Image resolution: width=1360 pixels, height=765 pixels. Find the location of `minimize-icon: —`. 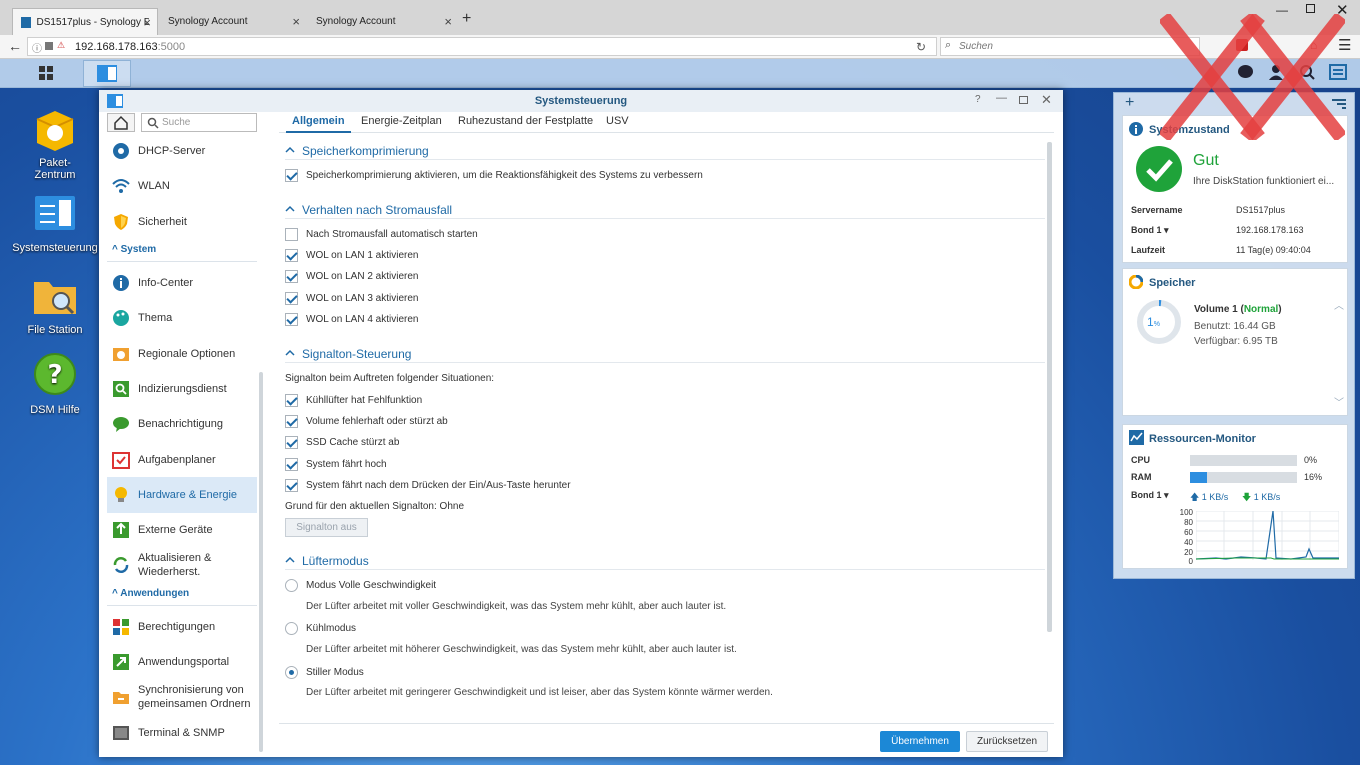

minimize-icon: — is located at coordinates (1001, 98).